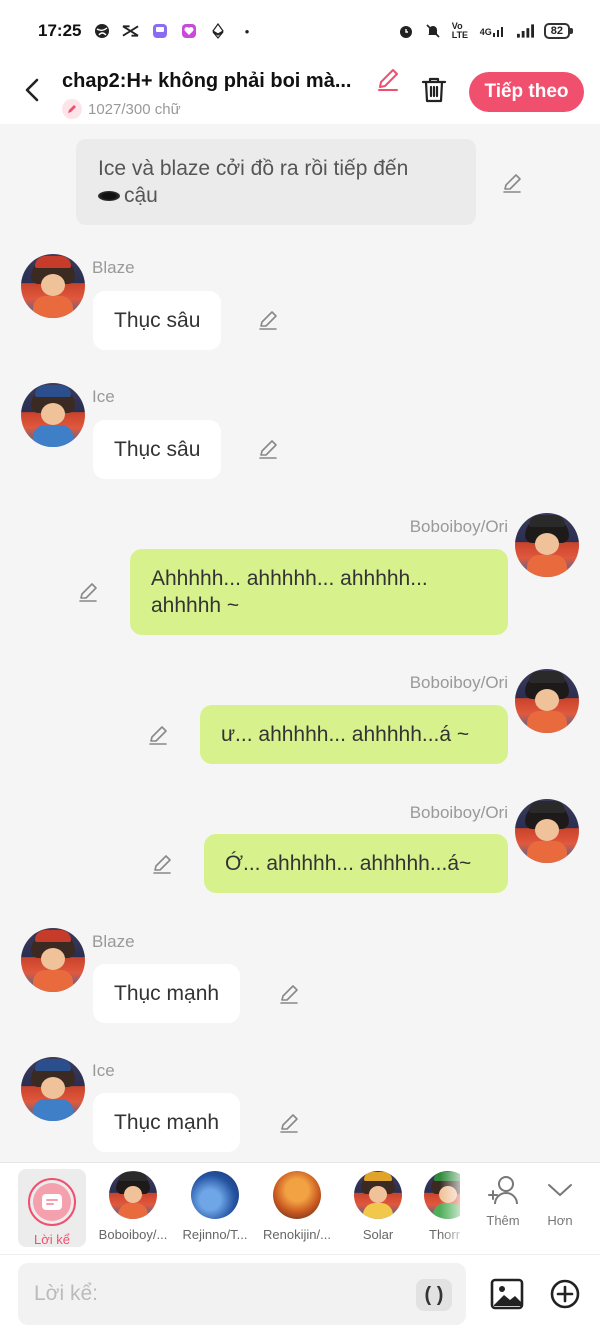 The height and width of the screenshot is (1333, 600). I want to click on ethereum-icon, so click(217, 31).